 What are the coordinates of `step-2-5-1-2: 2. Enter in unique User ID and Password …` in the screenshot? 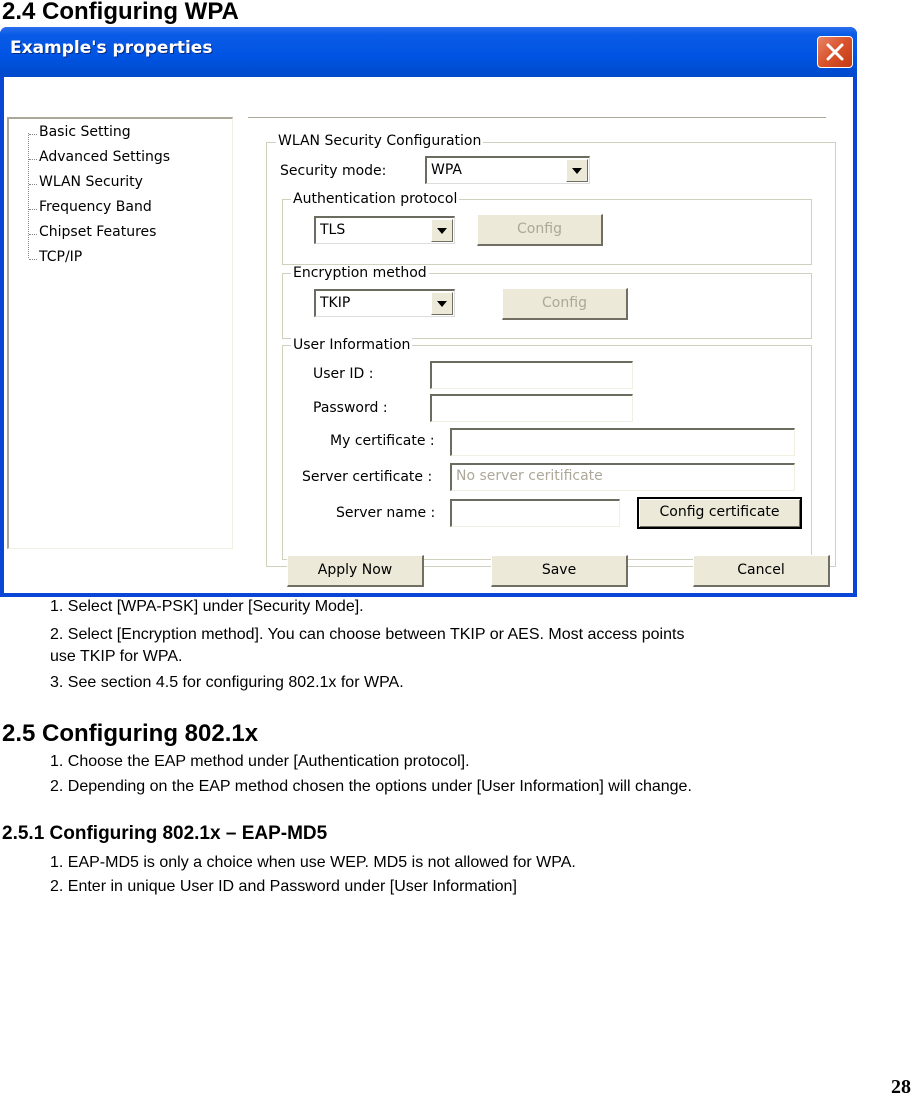 It's located at (283, 886).